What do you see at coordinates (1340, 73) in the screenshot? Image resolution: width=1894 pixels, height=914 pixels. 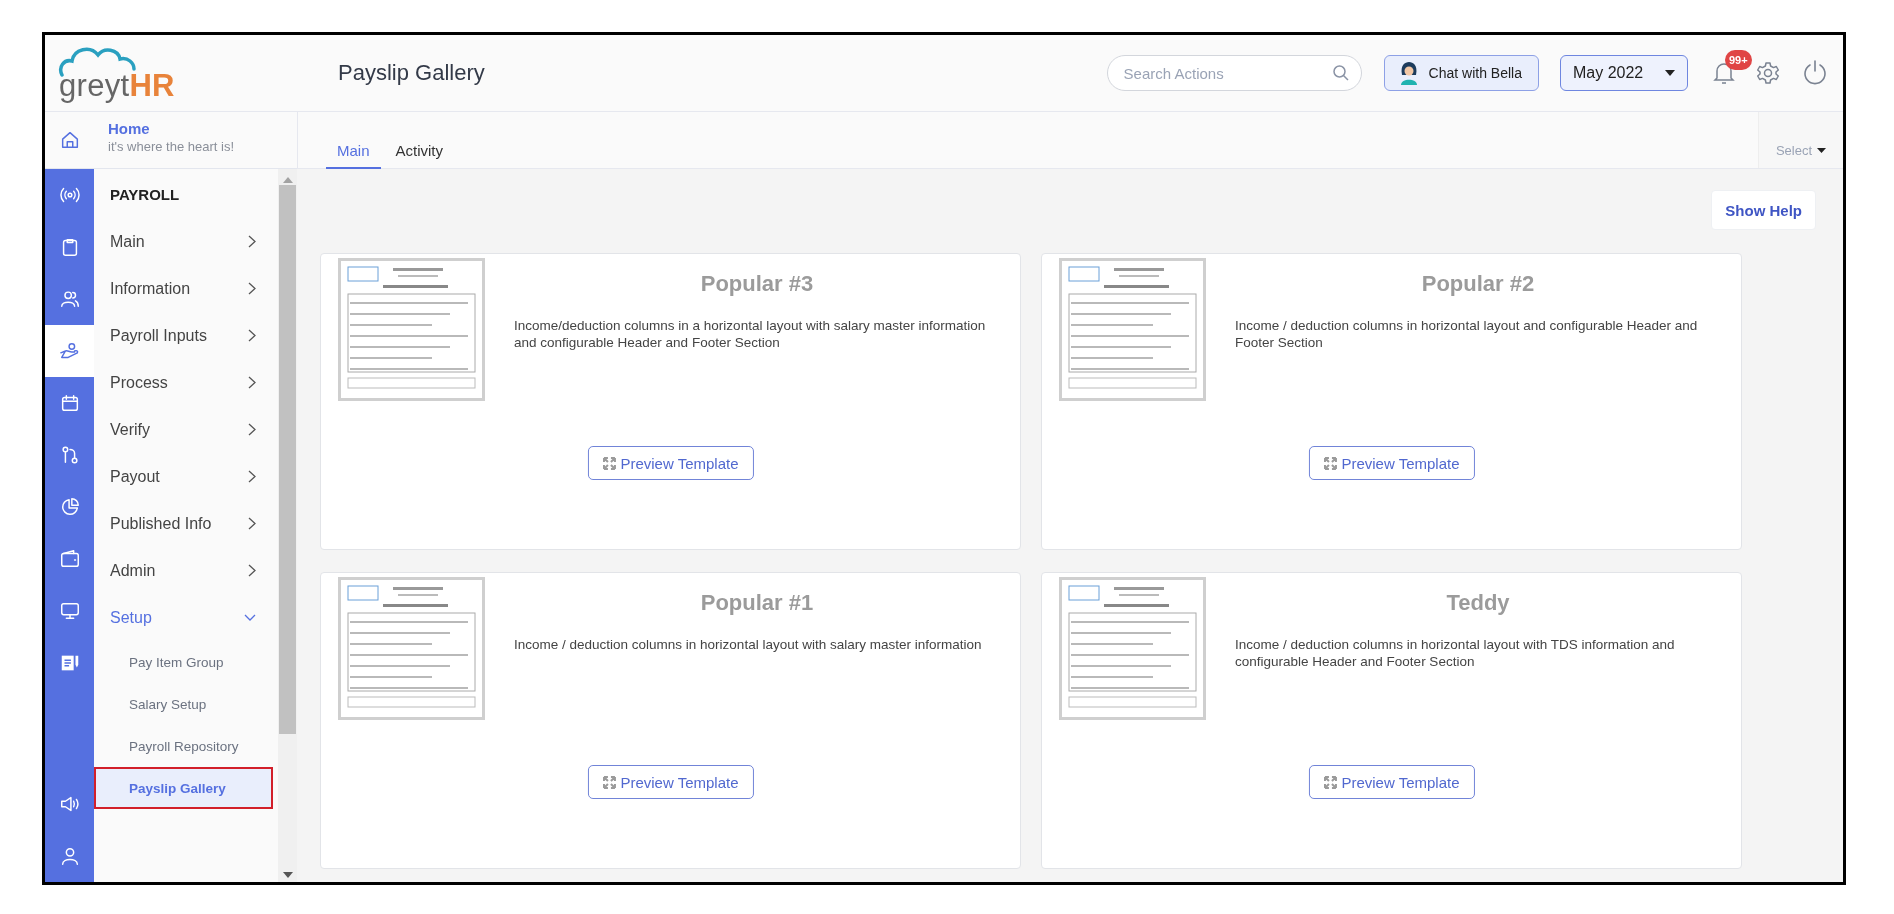 I see `search-icon` at bounding box center [1340, 73].